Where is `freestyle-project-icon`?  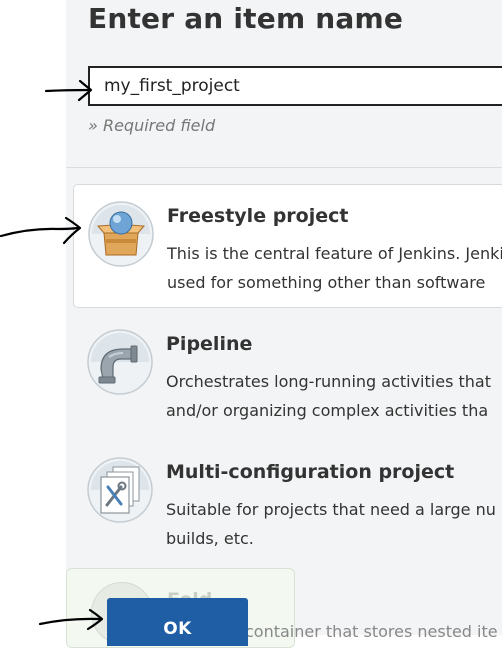
freestyle-project-icon is located at coordinates (121, 234).